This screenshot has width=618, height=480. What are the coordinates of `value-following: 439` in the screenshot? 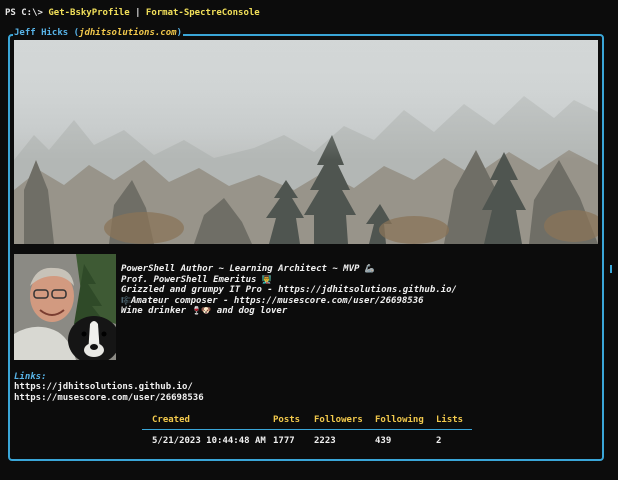 It's located at (383, 441).